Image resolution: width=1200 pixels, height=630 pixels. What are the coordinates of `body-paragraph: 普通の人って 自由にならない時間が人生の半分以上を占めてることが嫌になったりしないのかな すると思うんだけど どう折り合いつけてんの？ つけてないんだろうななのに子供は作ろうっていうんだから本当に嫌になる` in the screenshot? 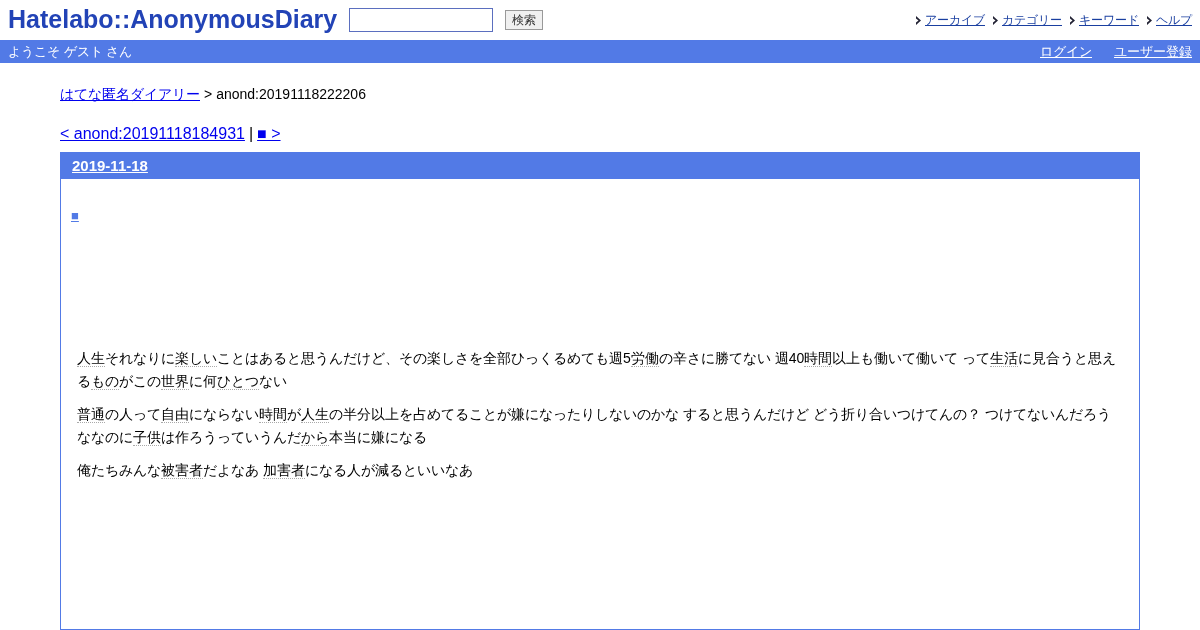 It's located at (594, 426).